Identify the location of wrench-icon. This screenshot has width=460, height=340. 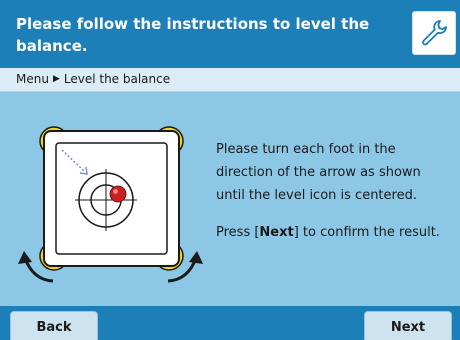
(434, 33).